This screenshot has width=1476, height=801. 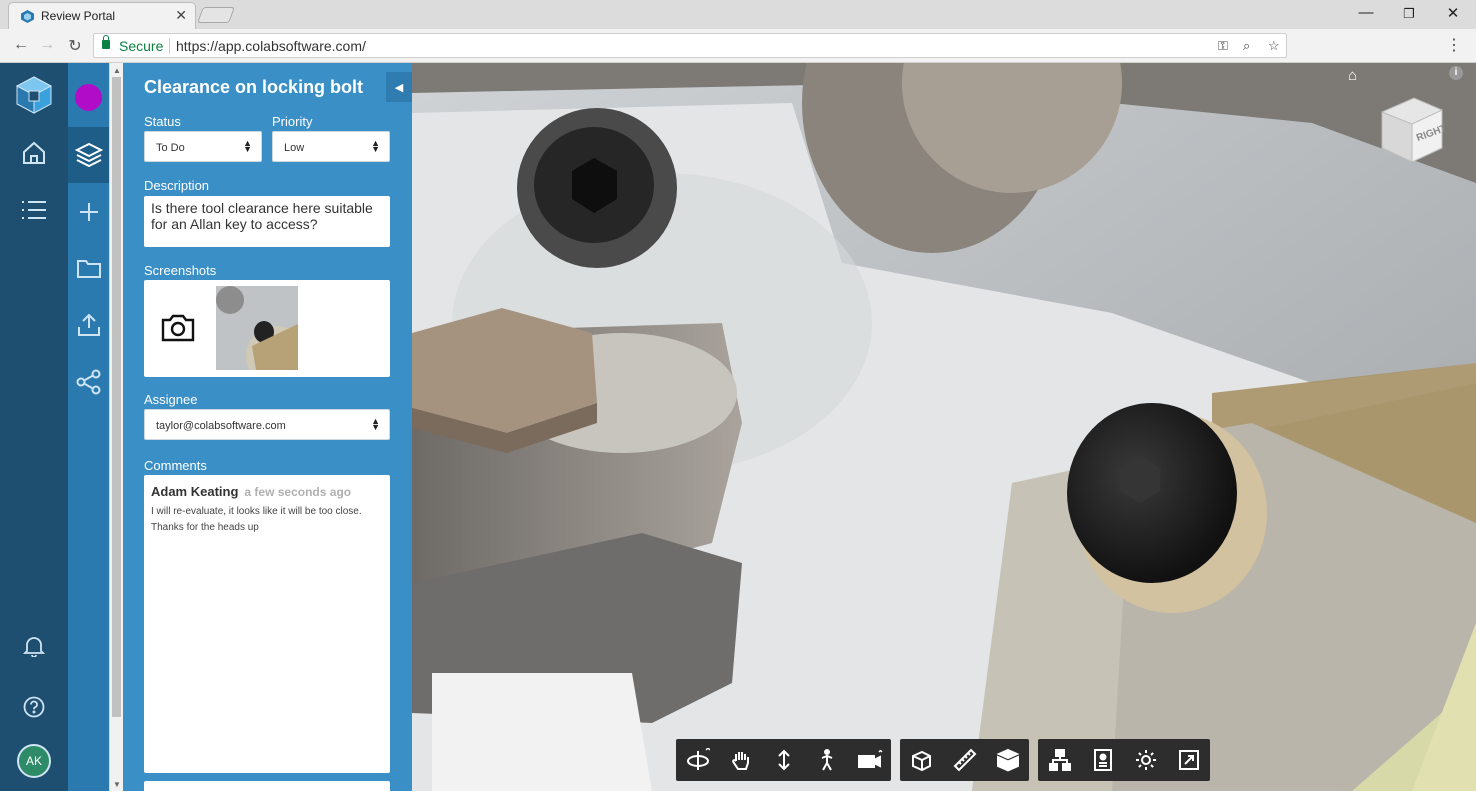 What do you see at coordinates (331, 146) in the screenshot?
I see `priority-select: Low ▲ ▼` at bounding box center [331, 146].